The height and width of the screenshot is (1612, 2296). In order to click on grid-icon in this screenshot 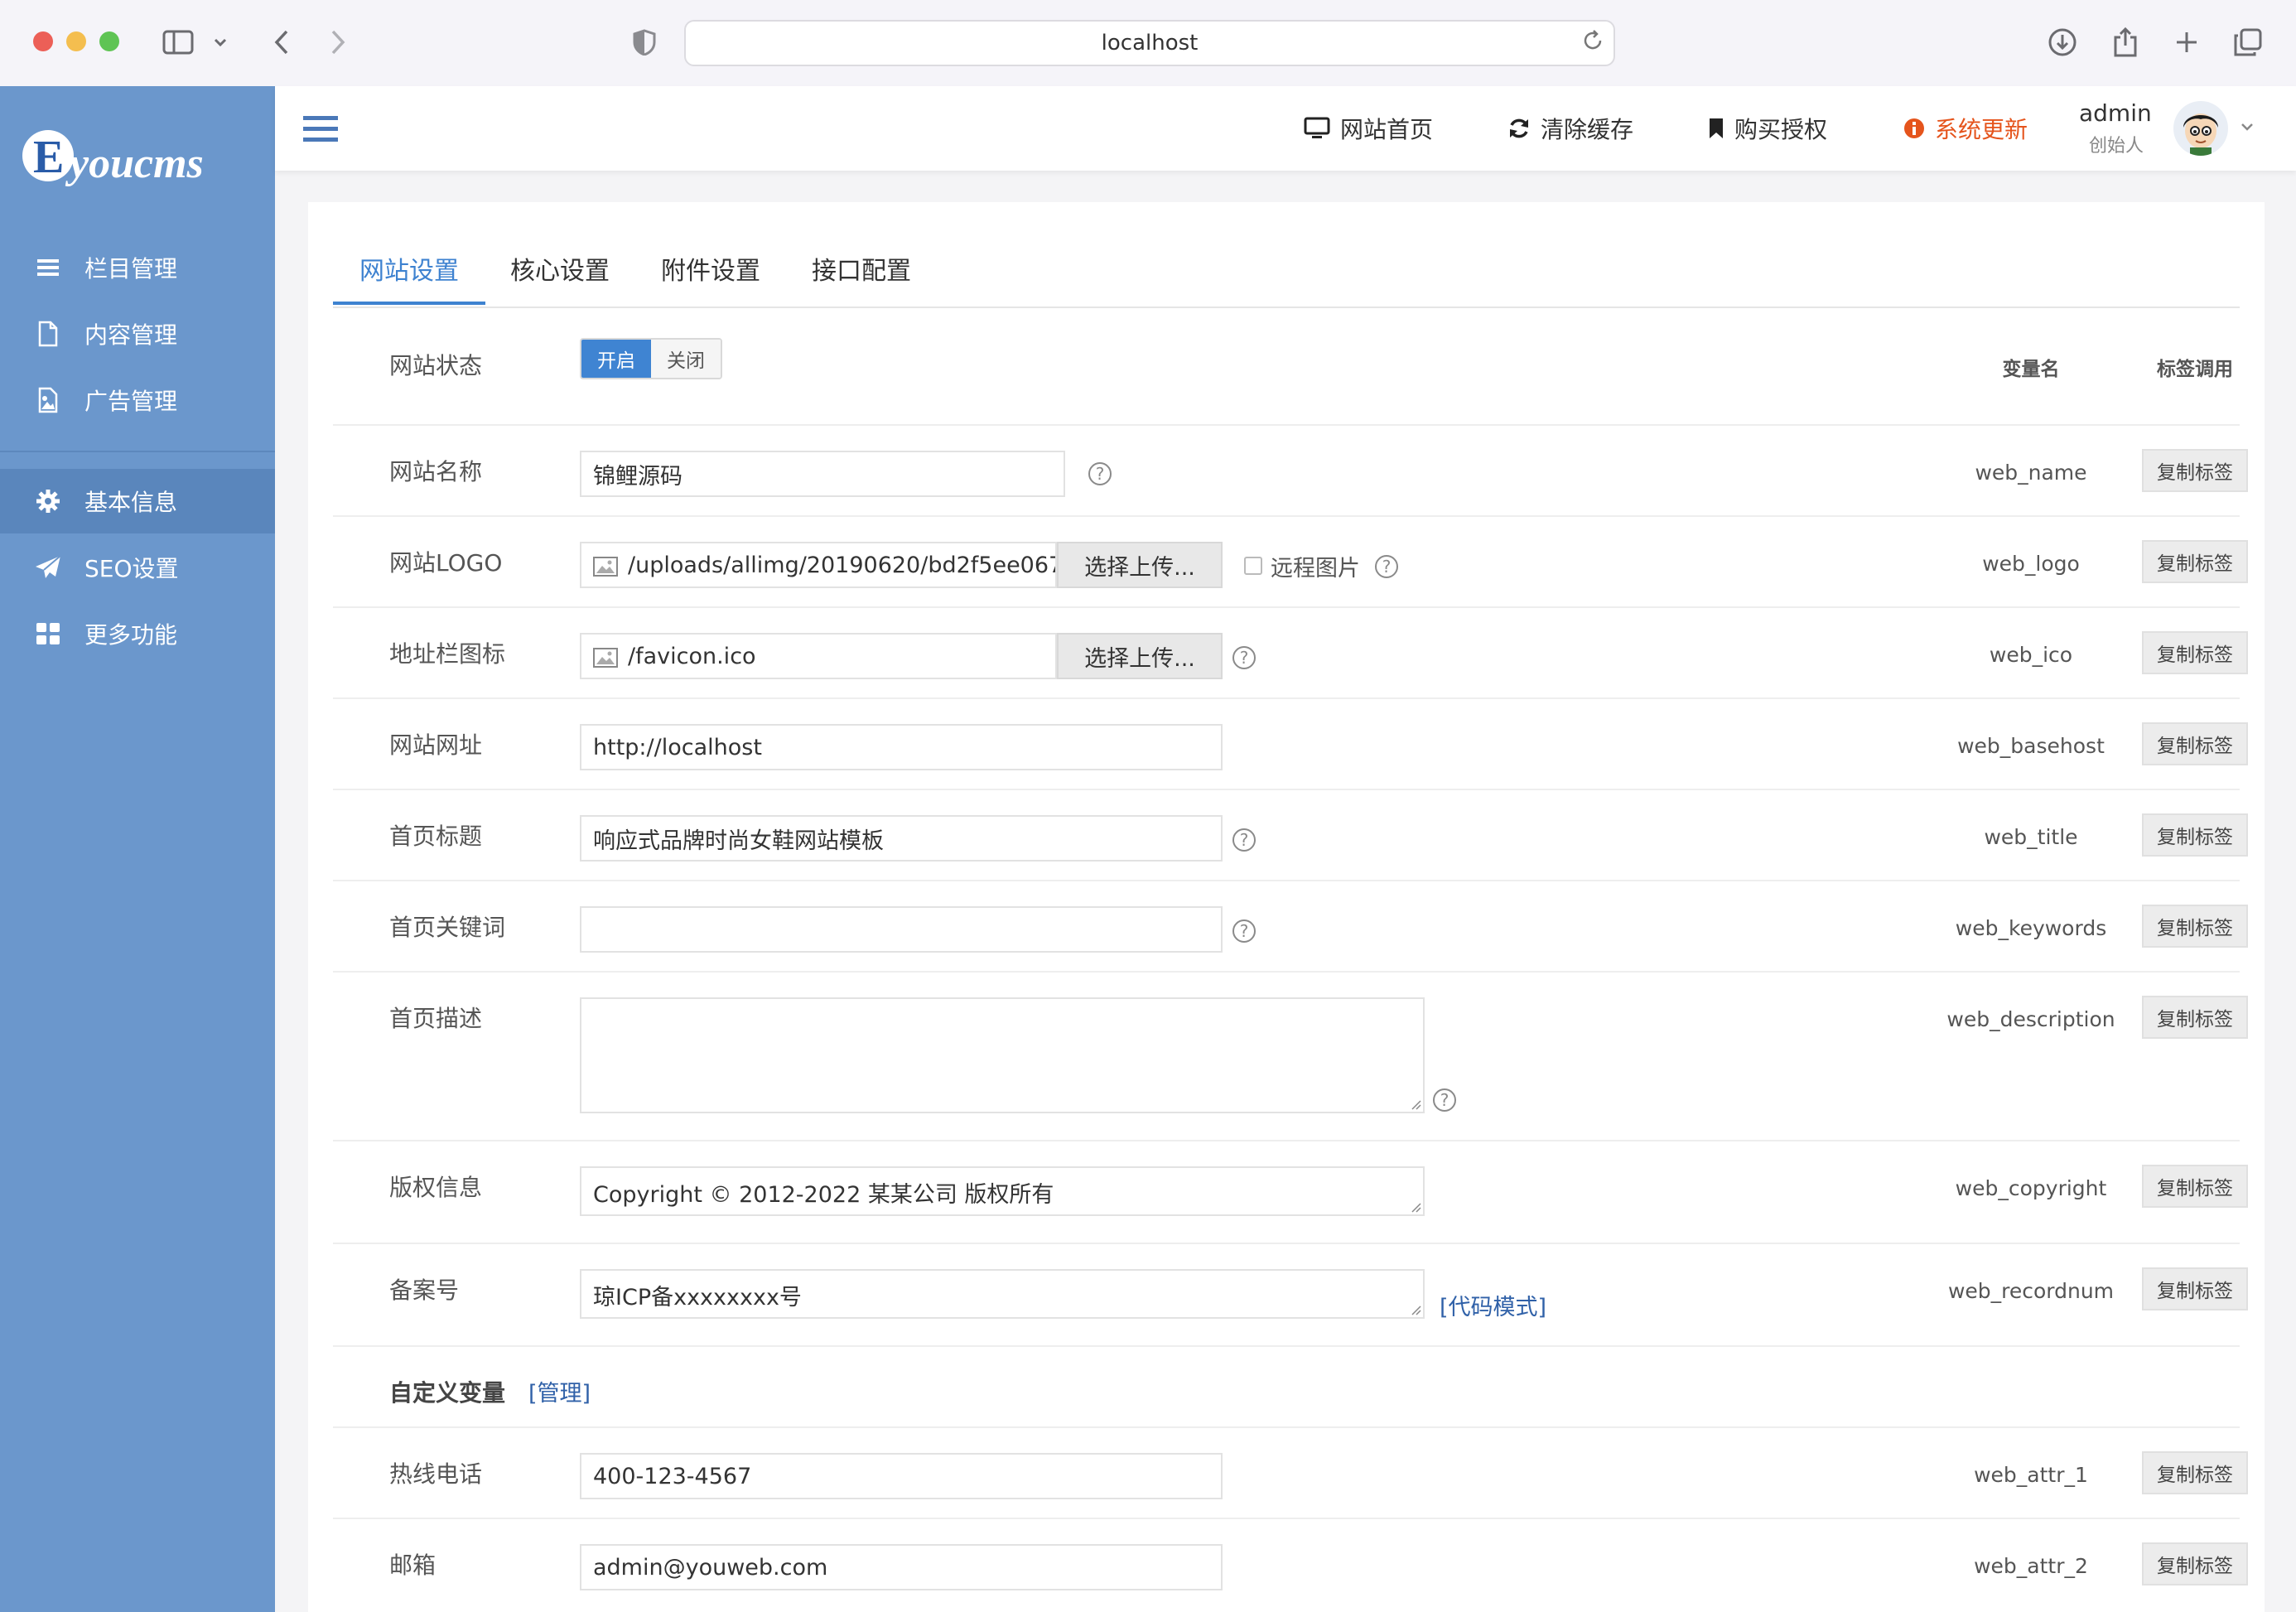, I will do `click(48, 633)`.